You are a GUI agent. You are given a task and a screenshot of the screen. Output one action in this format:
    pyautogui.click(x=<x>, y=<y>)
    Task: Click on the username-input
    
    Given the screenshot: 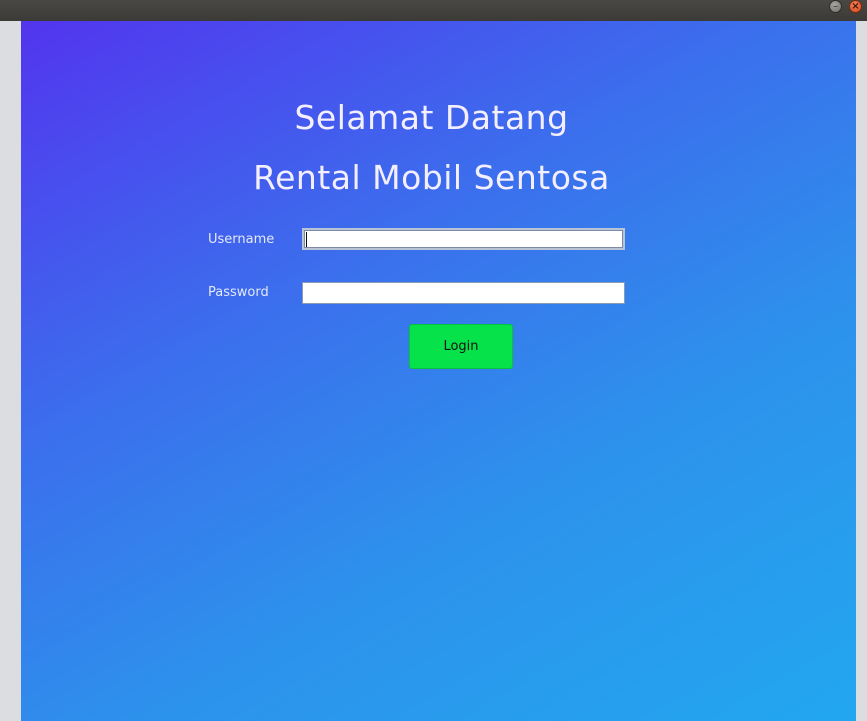 What is the action you would take?
    pyautogui.click(x=463, y=239)
    